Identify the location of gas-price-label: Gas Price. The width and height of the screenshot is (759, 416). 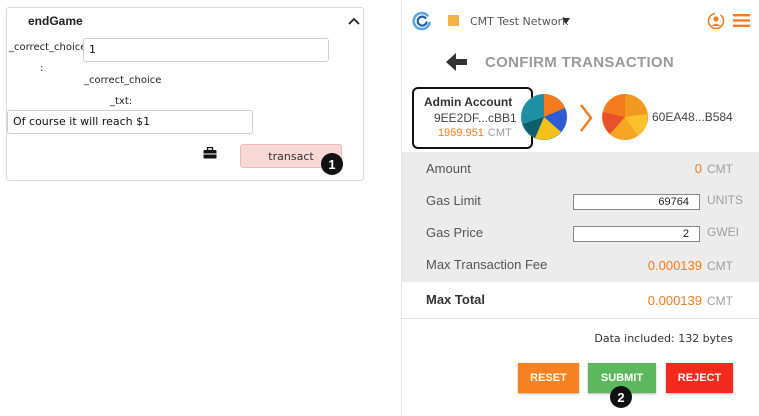
(455, 232).